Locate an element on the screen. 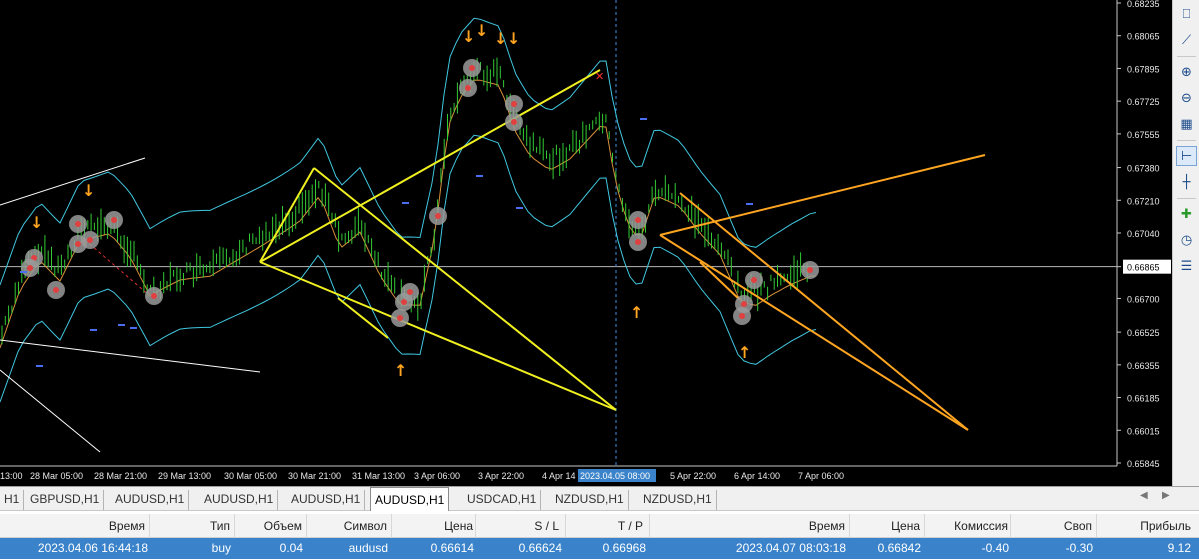  price-label: 0.67725 is located at coordinates (1143, 102).